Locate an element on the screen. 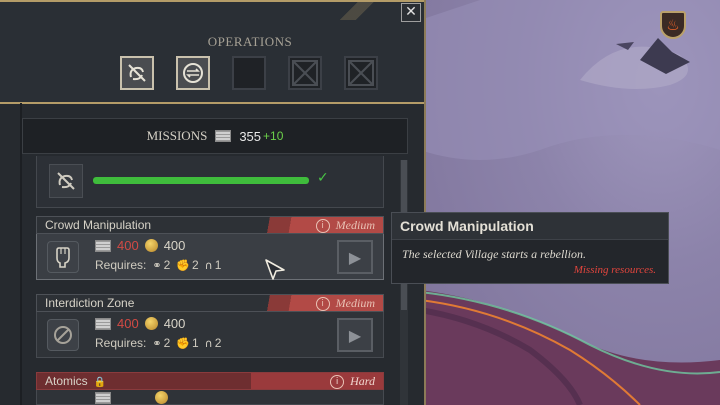 The width and height of the screenshot is (720, 405). progress-fill is located at coordinates (201, 180).